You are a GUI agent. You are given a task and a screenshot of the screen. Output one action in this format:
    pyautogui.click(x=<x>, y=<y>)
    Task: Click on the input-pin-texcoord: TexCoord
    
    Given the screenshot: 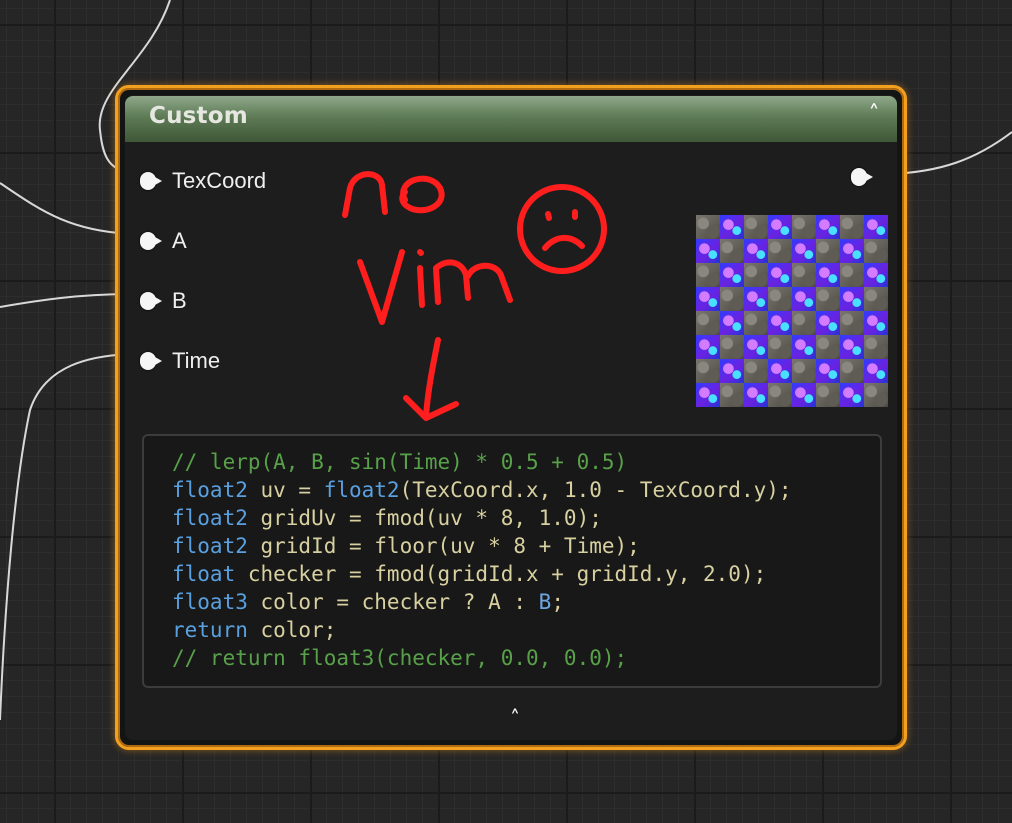 What is the action you would take?
    pyautogui.click(x=203, y=181)
    